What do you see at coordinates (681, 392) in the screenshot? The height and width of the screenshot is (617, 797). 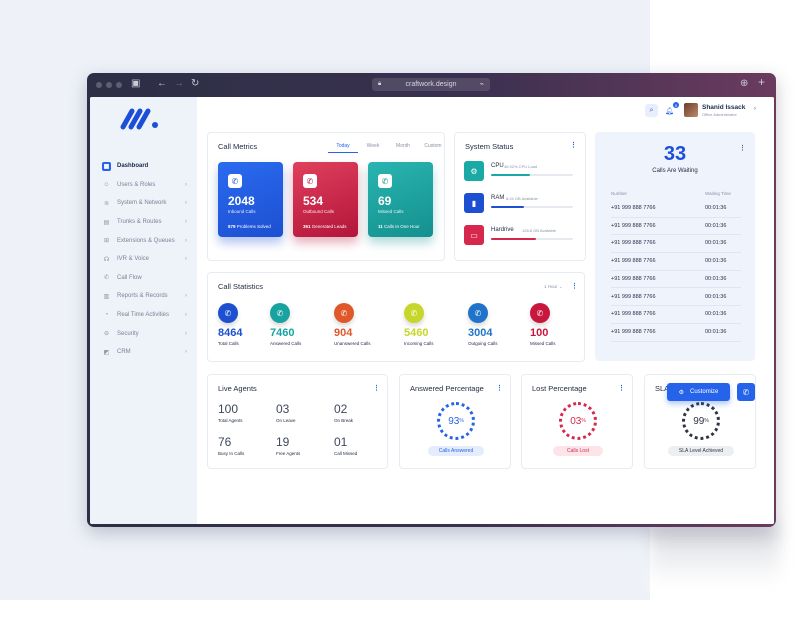 I see `gear-icon: ⚙` at bounding box center [681, 392].